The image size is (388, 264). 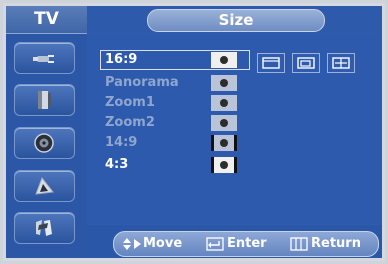 I want to click on sidebar-item-input, so click(x=44, y=58).